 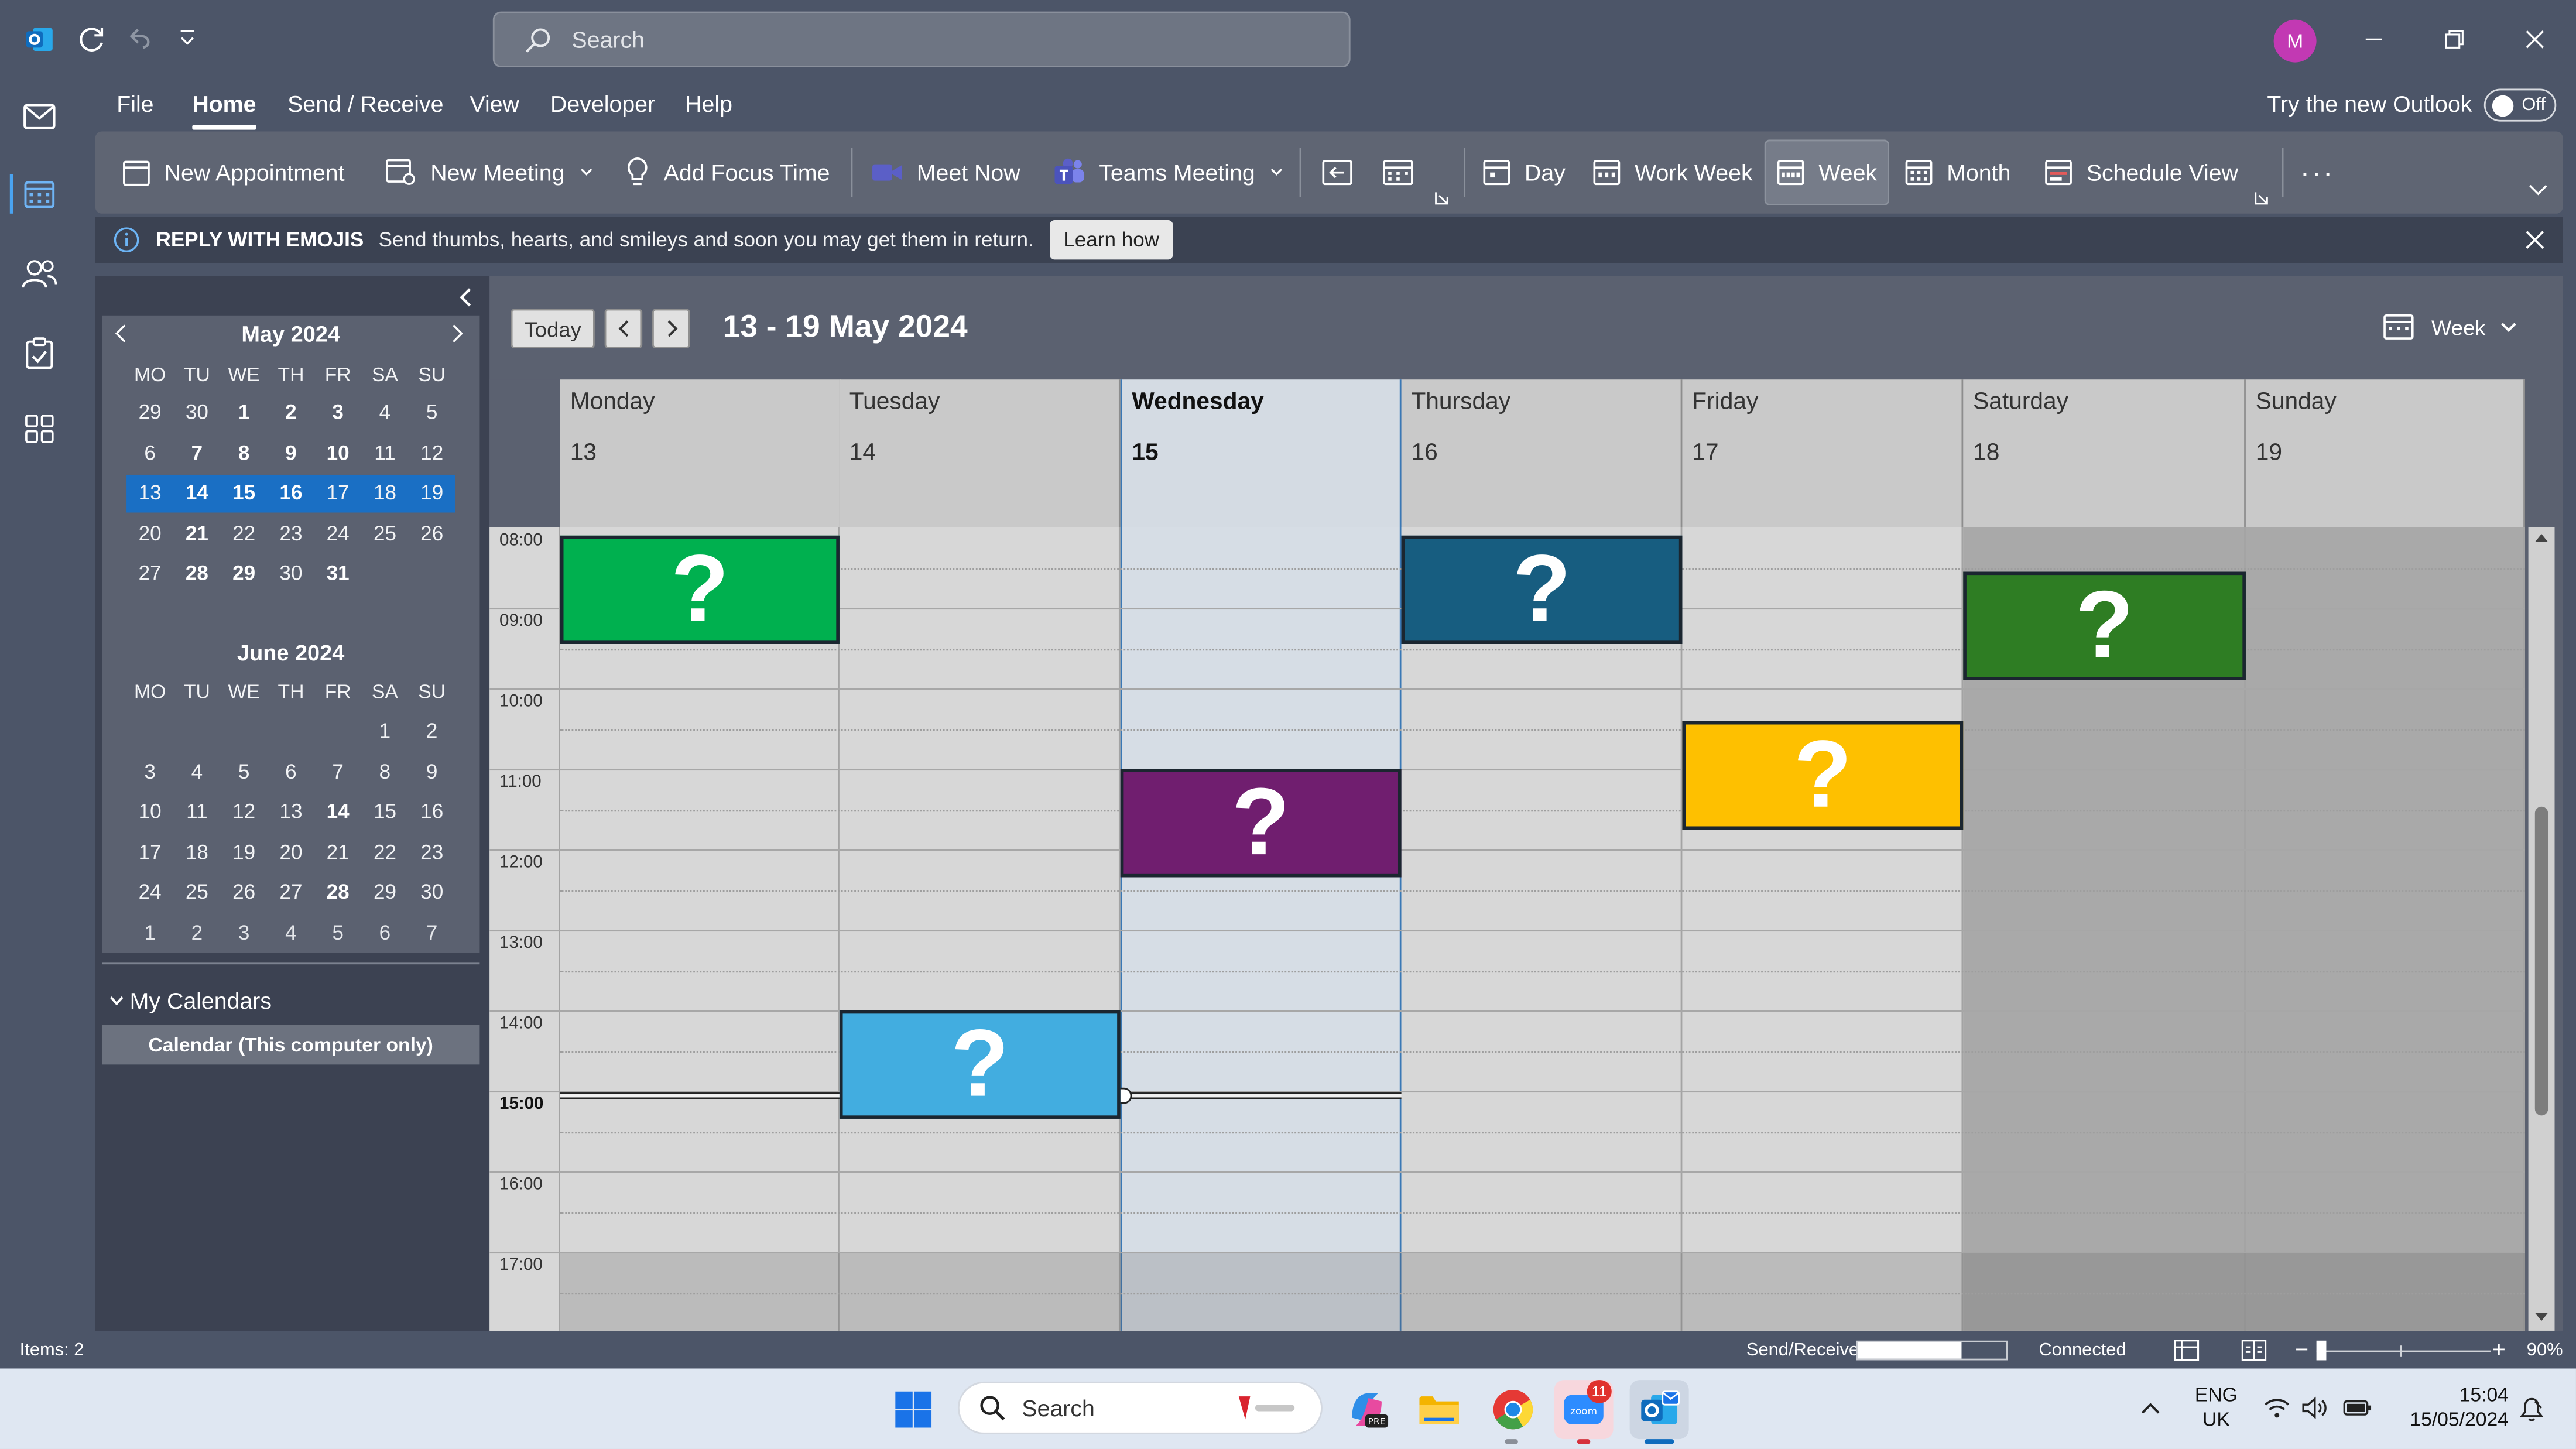 I want to click on calendar-day: 12, so click(x=432, y=452).